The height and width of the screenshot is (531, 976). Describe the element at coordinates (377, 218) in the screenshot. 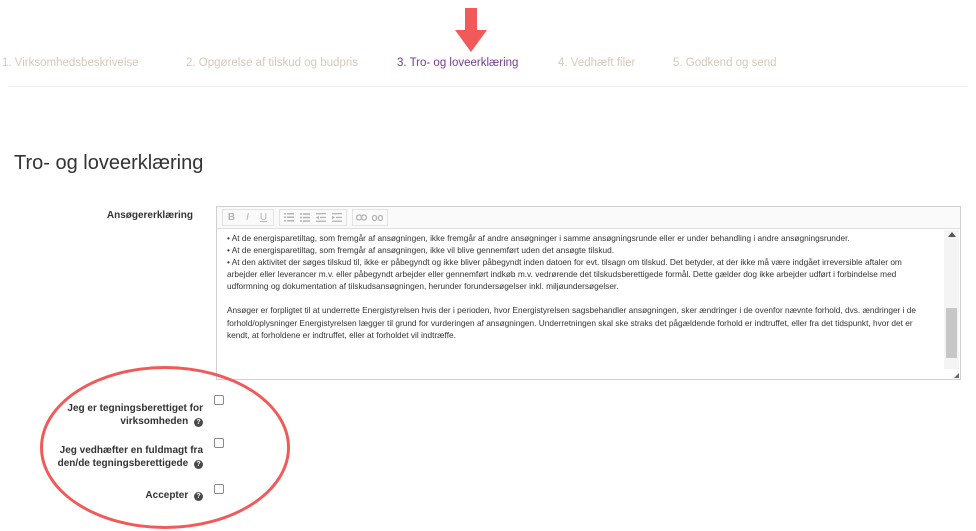

I see `unlink-icon` at that location.